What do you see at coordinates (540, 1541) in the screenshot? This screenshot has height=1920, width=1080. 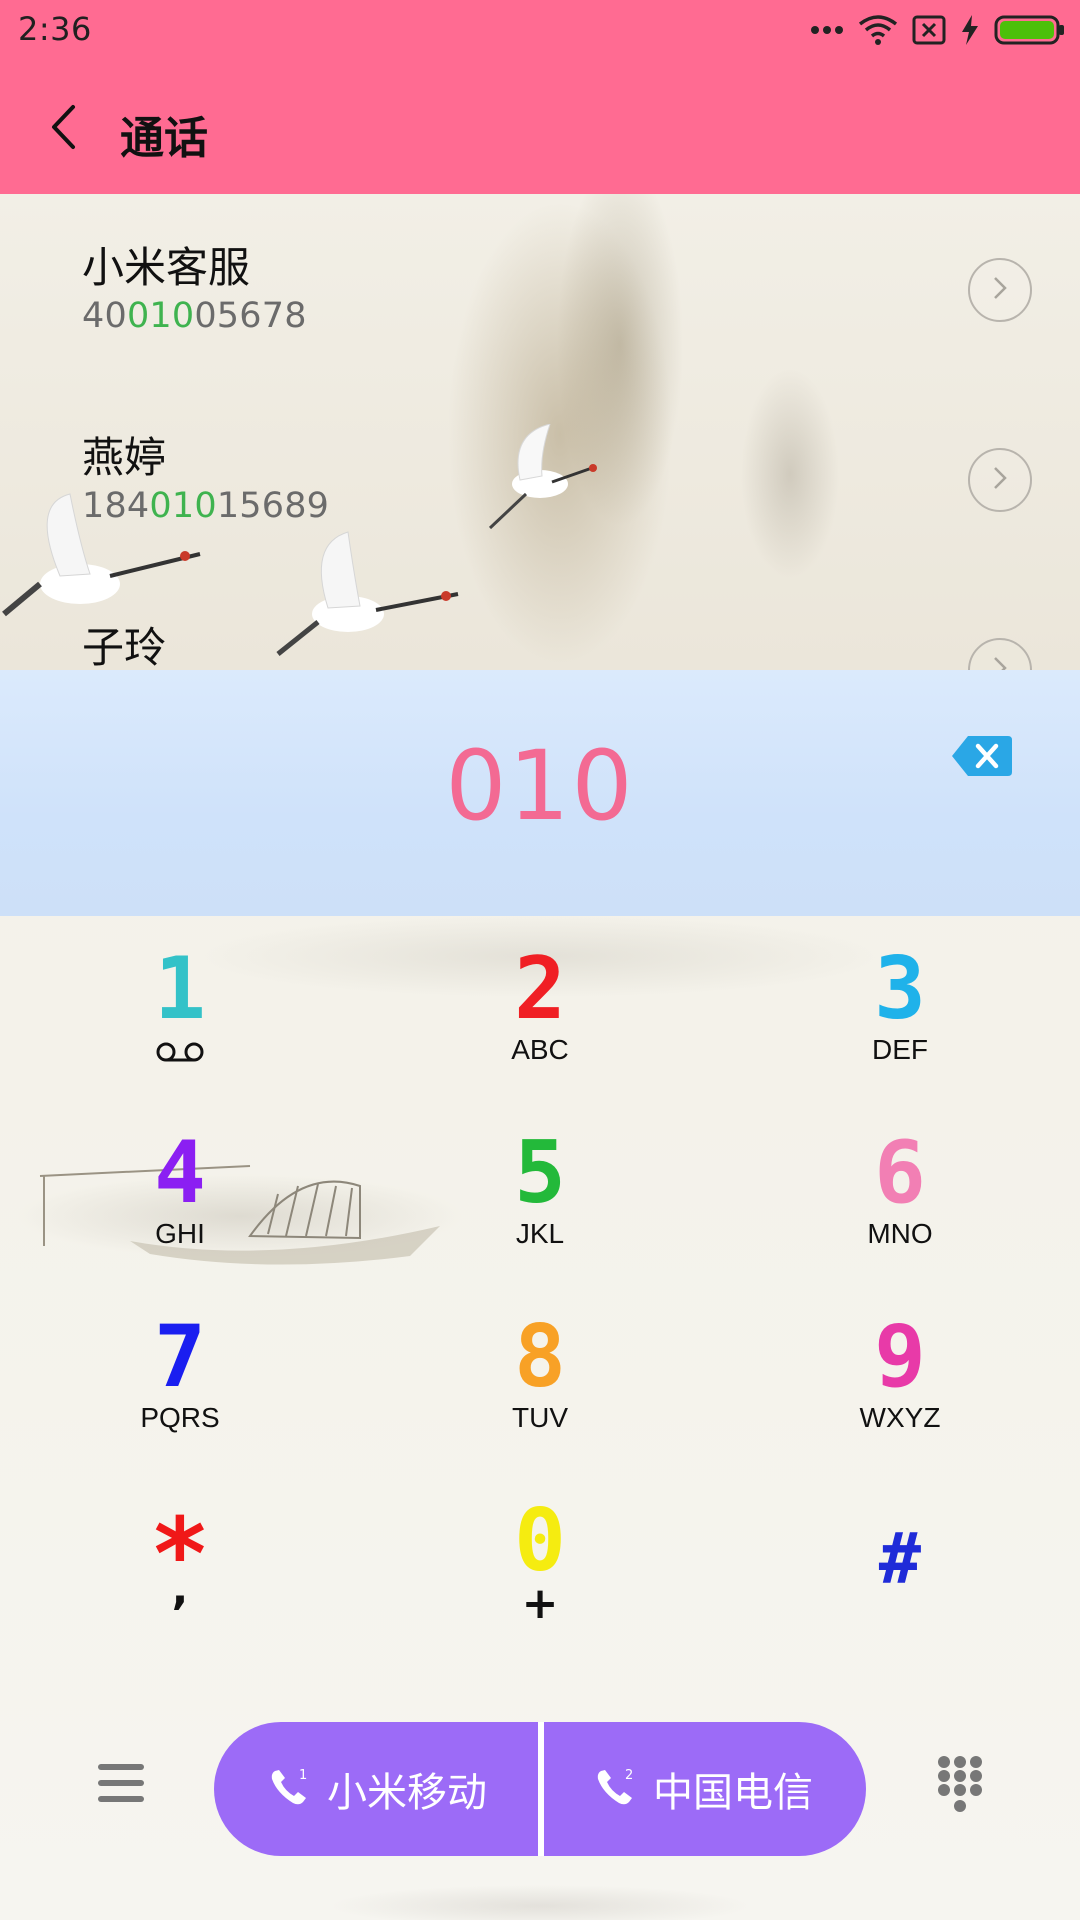 I see `key-digit: 0` at bounding box center [540, 1541].